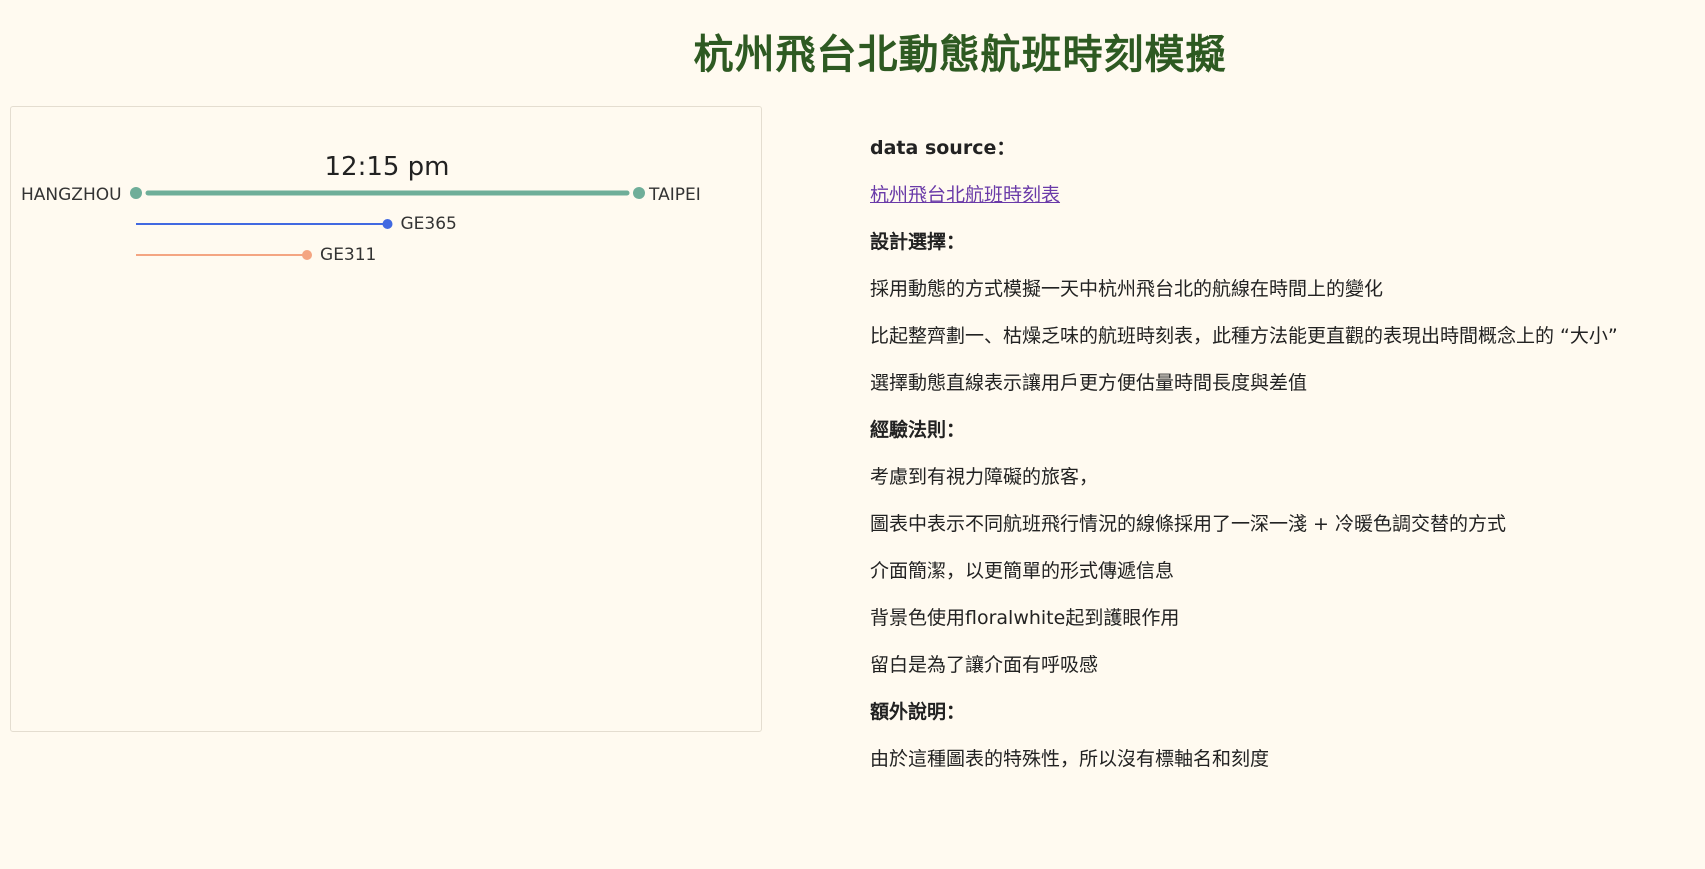 This screenshot has height=869, width=1705. What do you see at coordinates (918, 242) in the screenshot?
I see `design-heading: 設計選擇：` at bounding box center [918, 242].